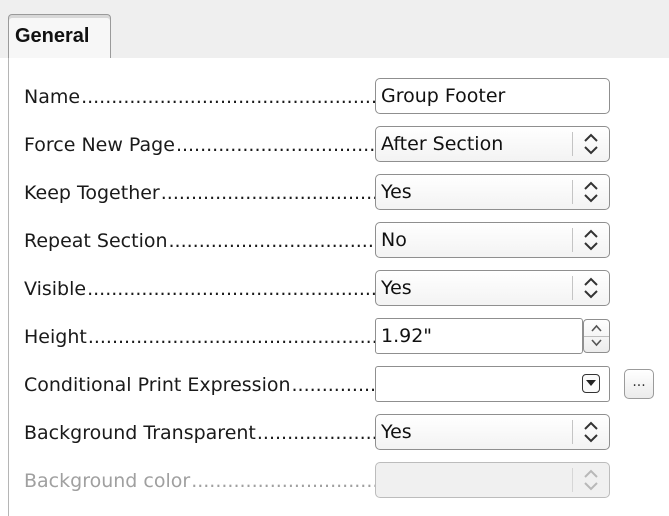  I want to click on force-new-page-value: After Section, so click(442, 144).